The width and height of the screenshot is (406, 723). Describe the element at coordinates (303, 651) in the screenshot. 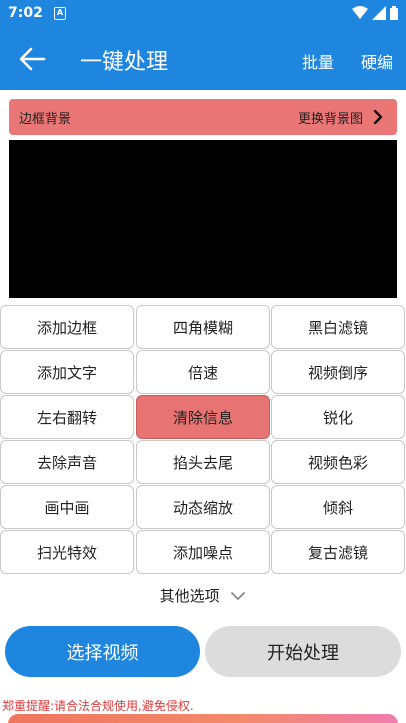

I see `start-processing-button: 开始处理` at that location.